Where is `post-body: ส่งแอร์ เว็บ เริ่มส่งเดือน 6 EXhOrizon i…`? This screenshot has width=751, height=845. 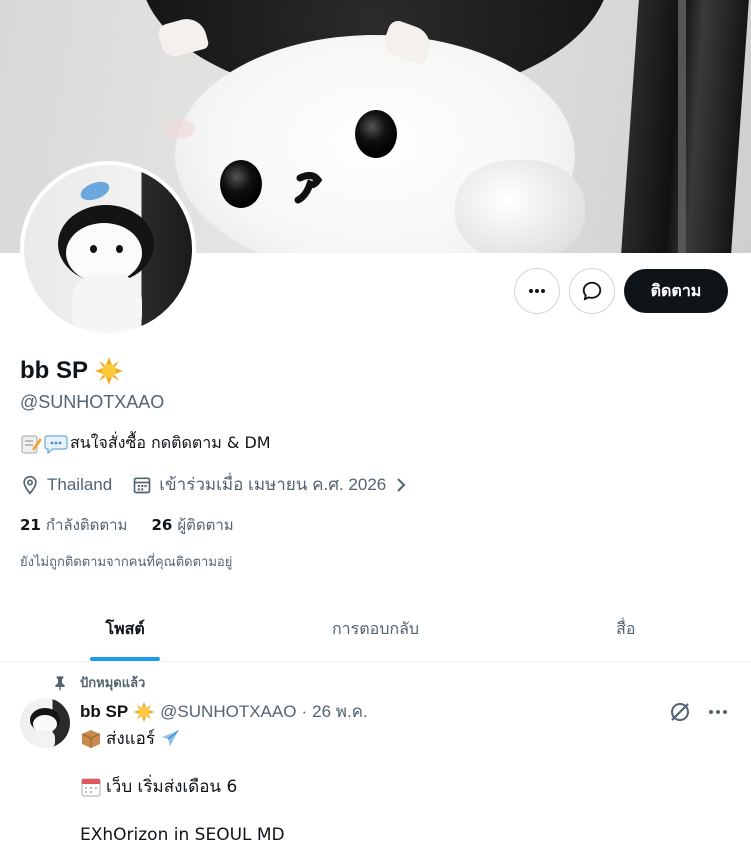
post-body: ส่งแอร์ เว็บ เริ่มส่งเดือน 6 EXhOrizon i… is located at coordinates (182, 786).